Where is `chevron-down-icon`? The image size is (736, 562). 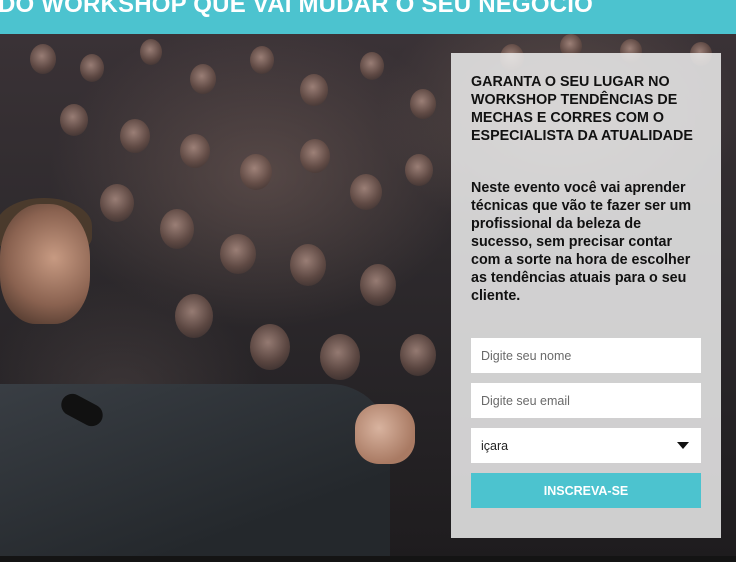
chevron-down-icon is located at coordinates (683, 445).